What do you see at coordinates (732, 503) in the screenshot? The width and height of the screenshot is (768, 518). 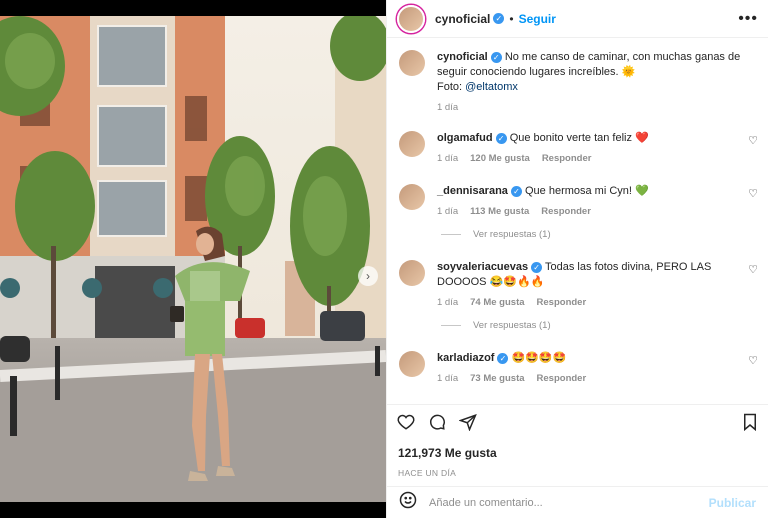 I see `publish-button: Publicar` at bounding box center [732, 503].